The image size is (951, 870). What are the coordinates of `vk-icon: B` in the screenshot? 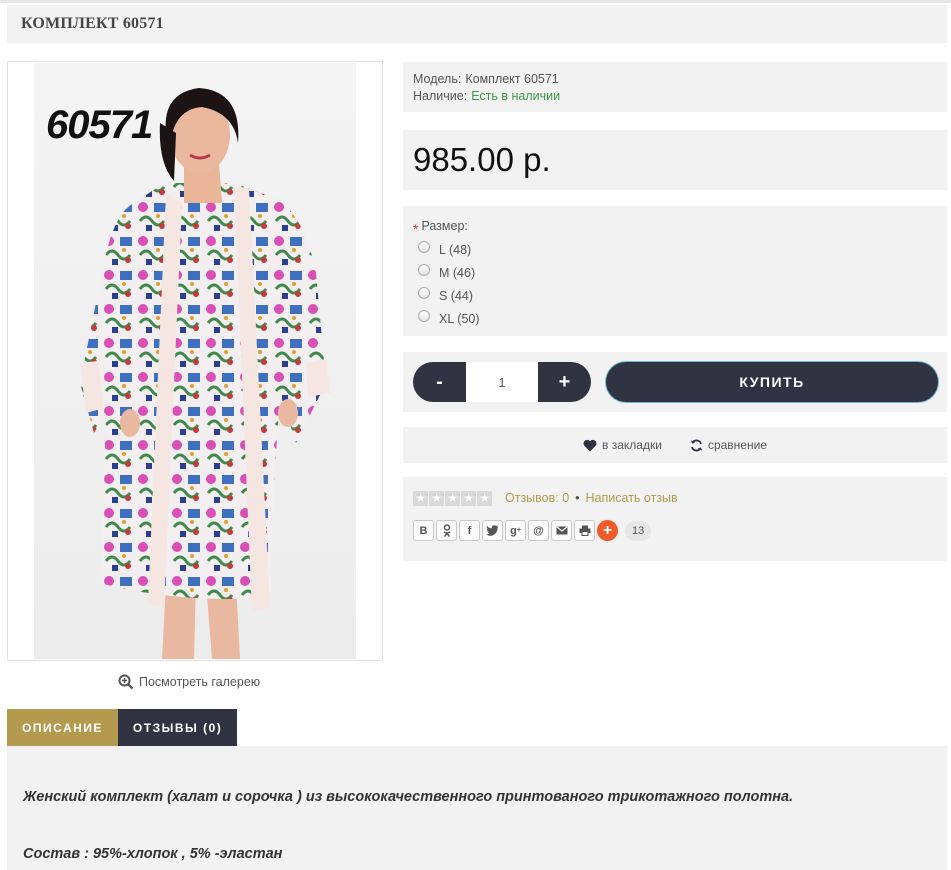 It's located at (423, 530).